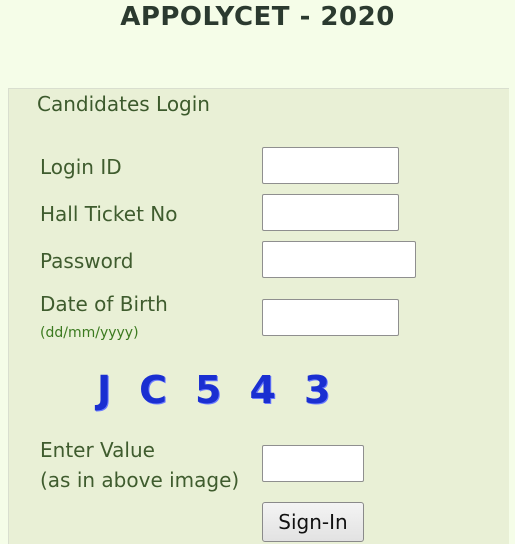  Describe the element at coordinates (140, 480) in the screenshot. I see `enter-value-hint: (as in above image)` at that location.